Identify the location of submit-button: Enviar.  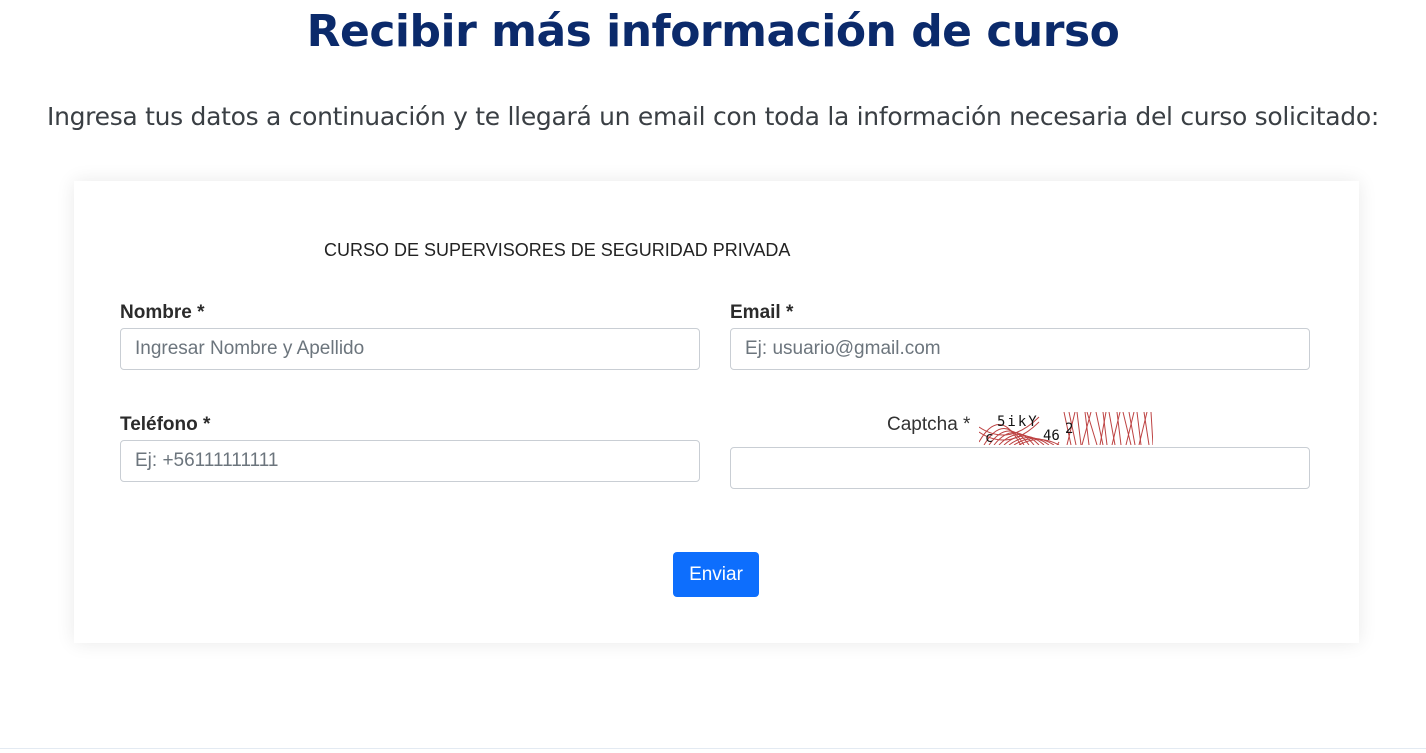
(716, 574).